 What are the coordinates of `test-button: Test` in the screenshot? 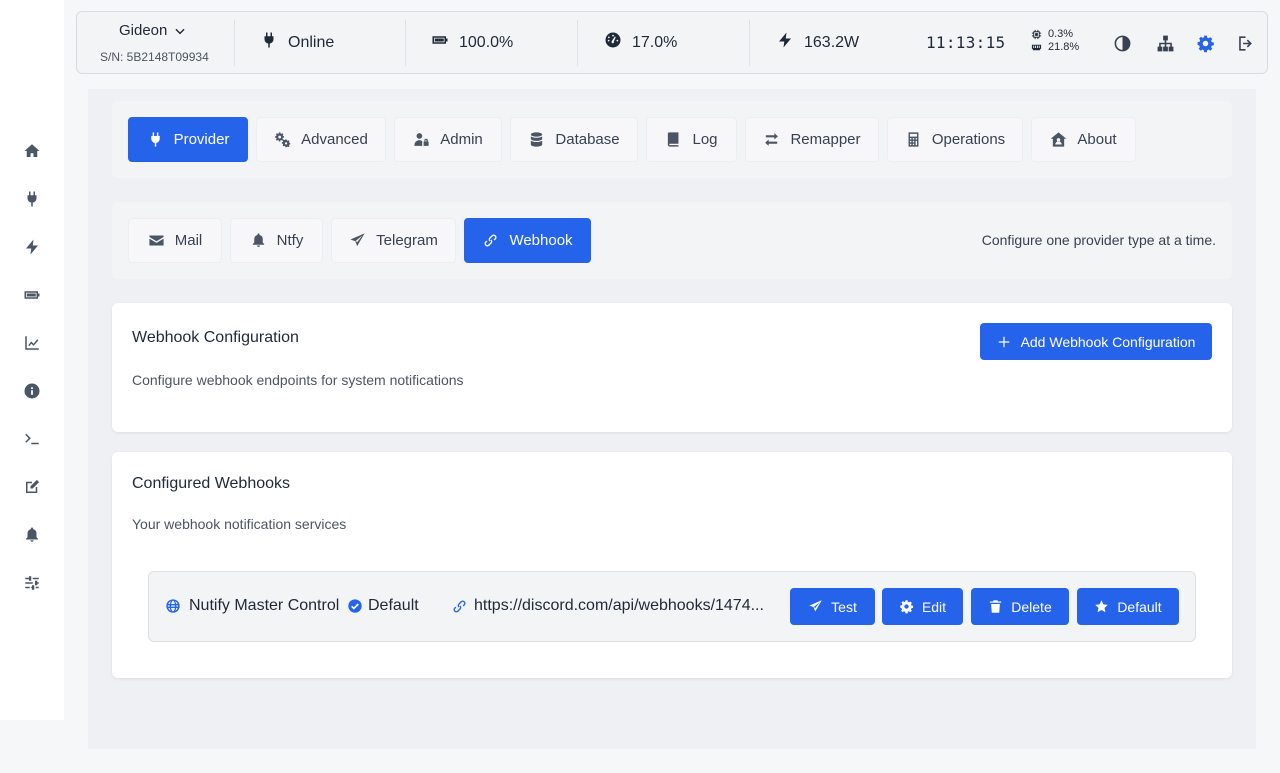 It's located at (832, 606).